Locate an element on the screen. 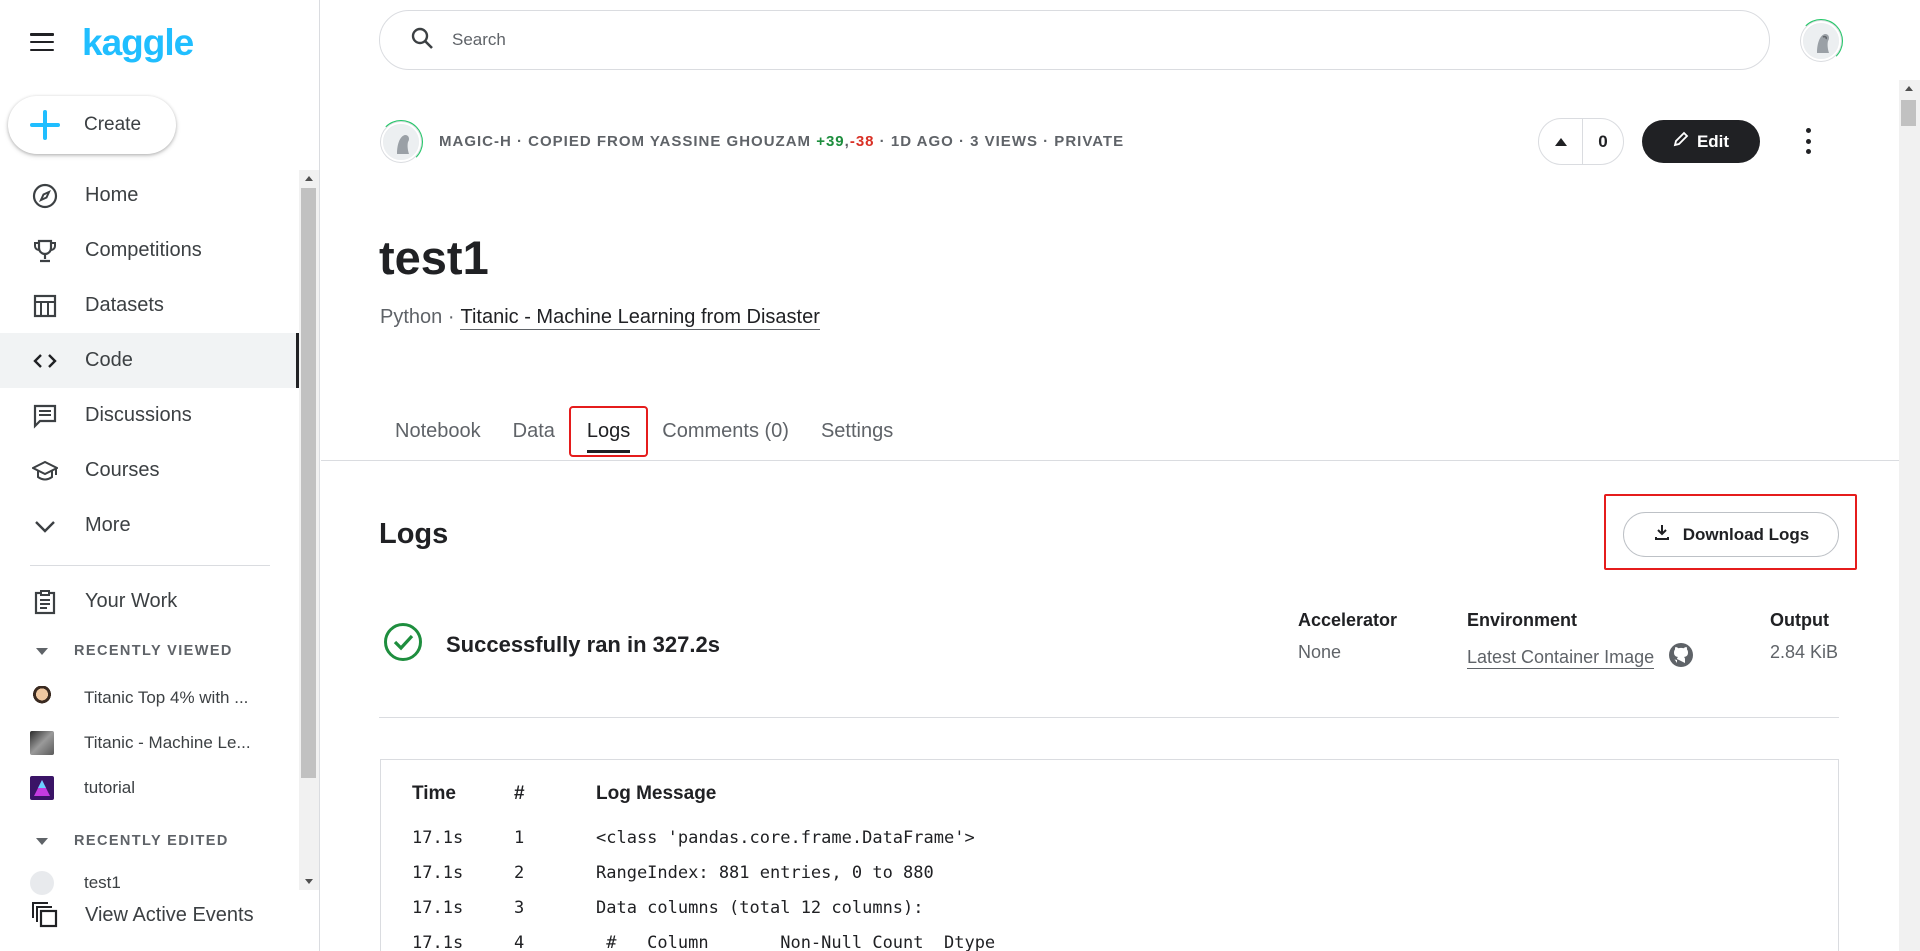 This screenshot has height=951, width=1920. create-button: Create is located at coordinates (92, 125).